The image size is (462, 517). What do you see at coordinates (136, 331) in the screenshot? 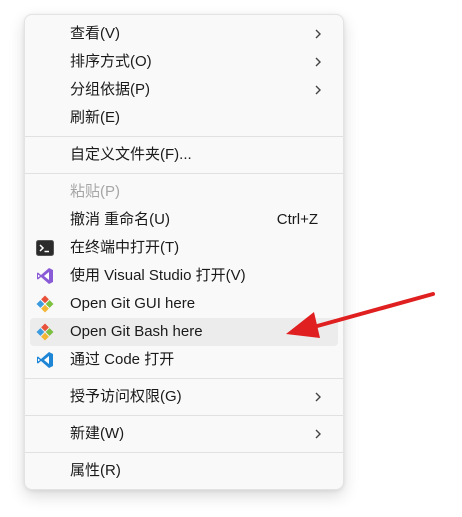
I see `menu-item-label: Open Git Bash here` at bounding box center [136, 331].